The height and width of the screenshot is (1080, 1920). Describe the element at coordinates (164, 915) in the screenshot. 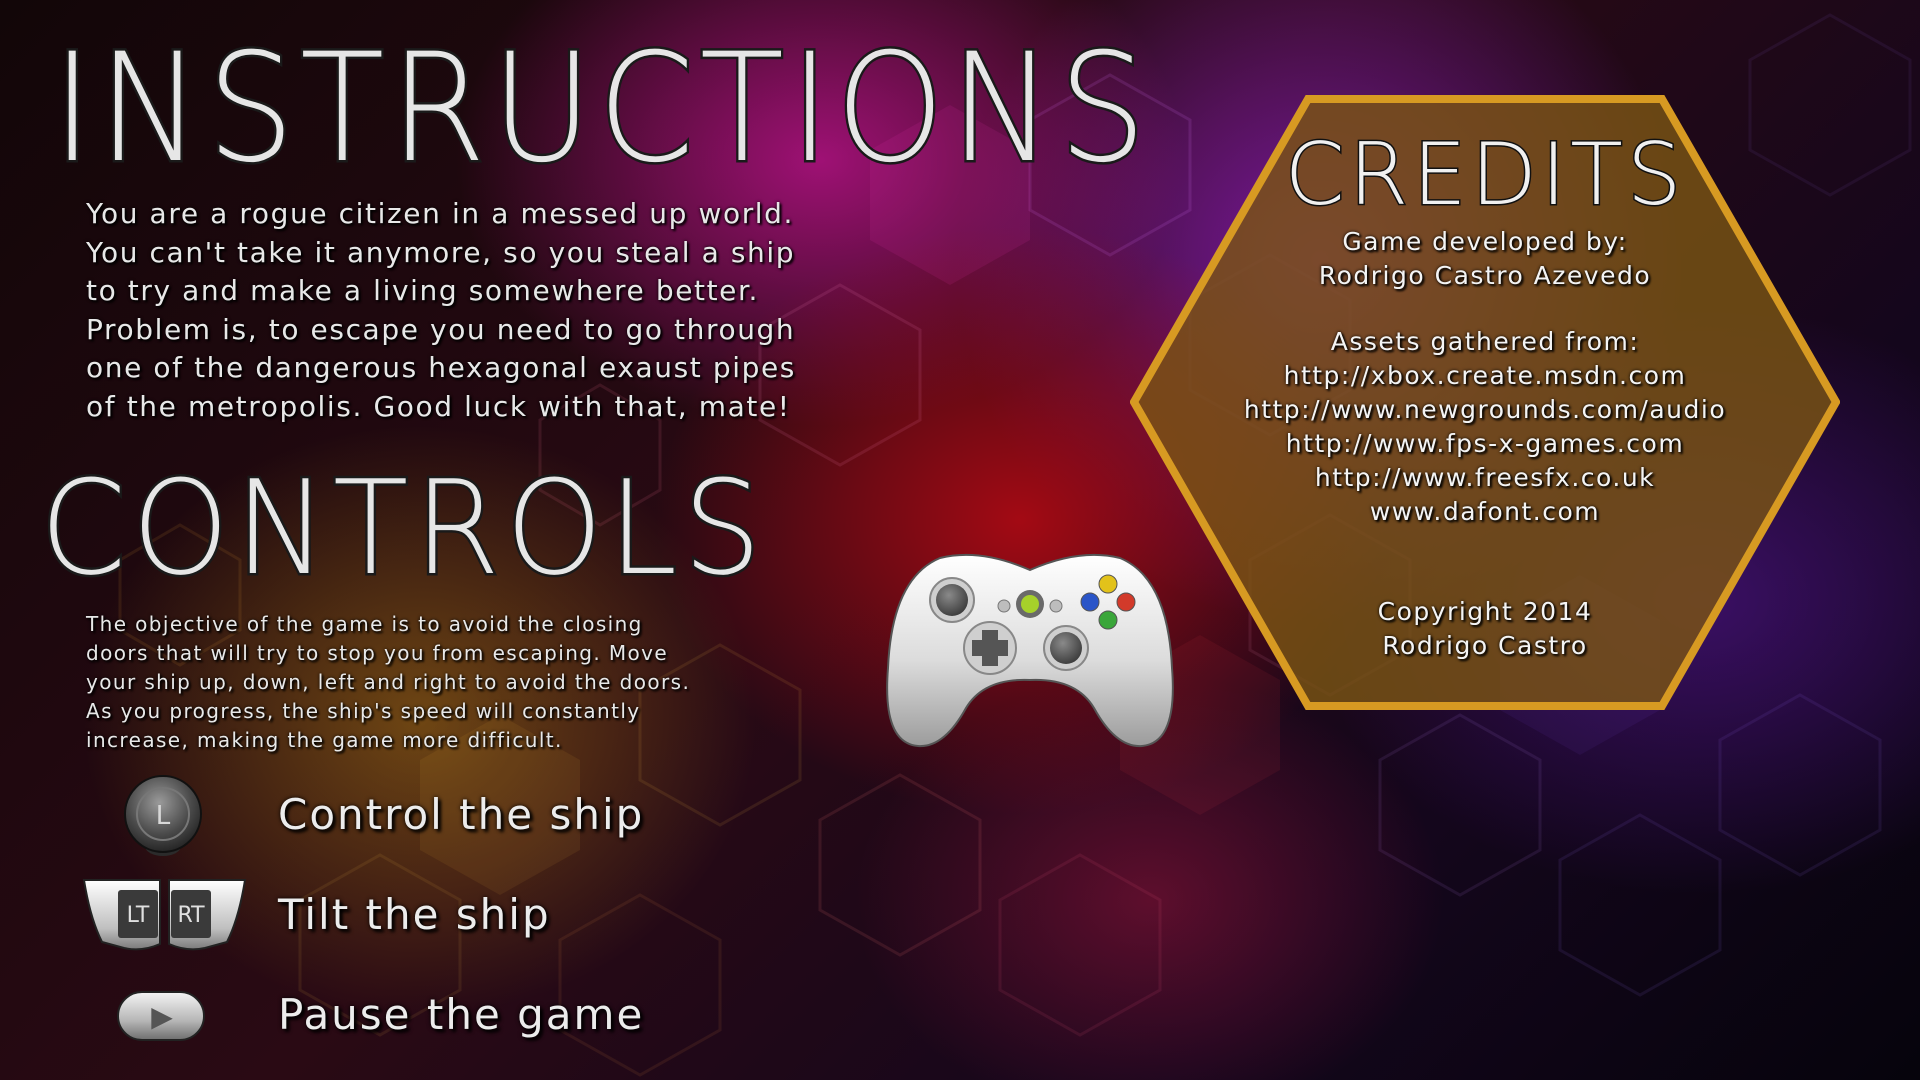

I see `trigger-buttons-icon: LT RT` at that location.